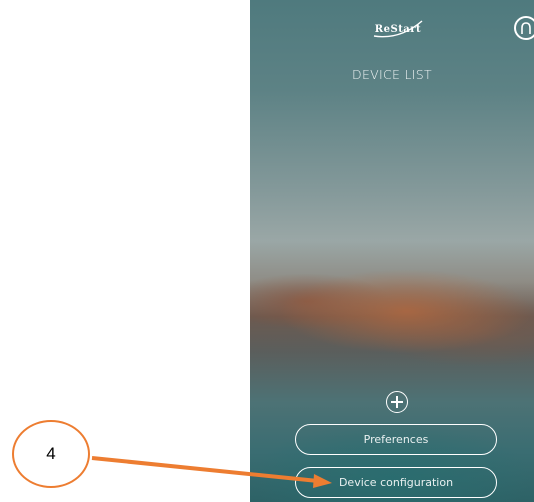 Image resolution: width=534 pixels, height=502 pixels. I want to click on logo-text: ReStart, so click(398, 29).